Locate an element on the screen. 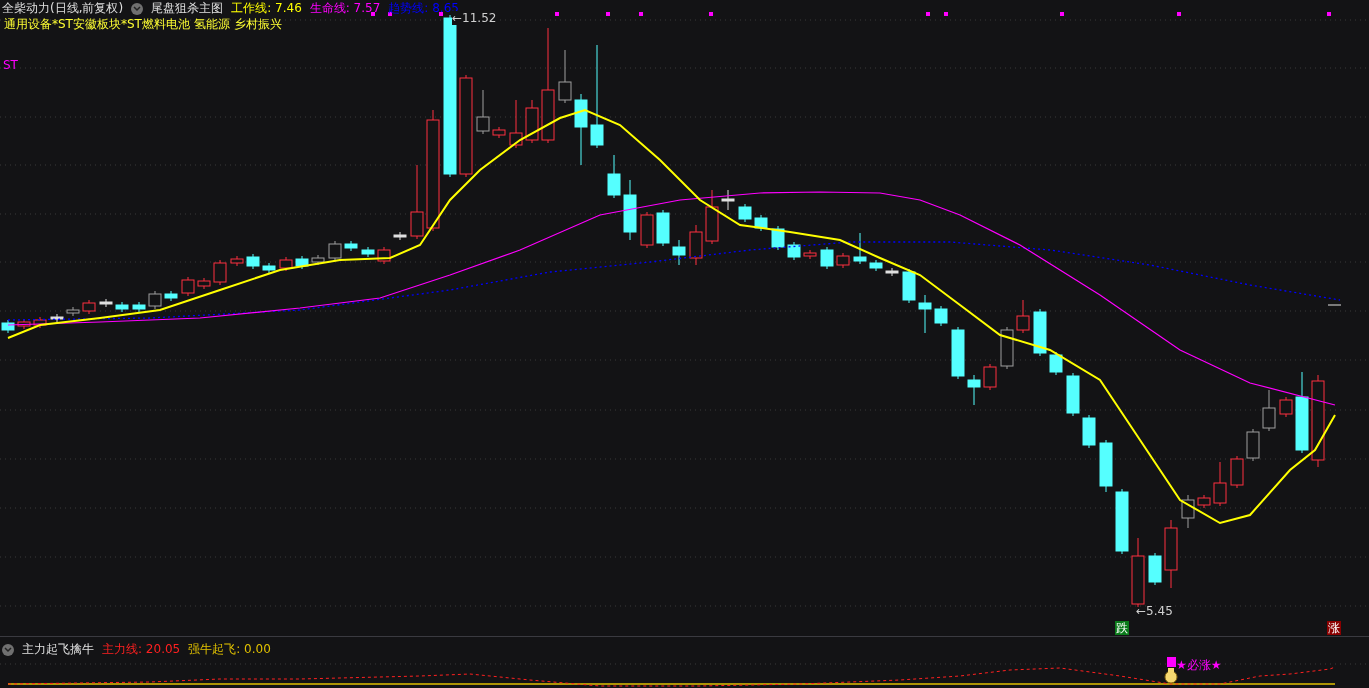  indicator-name: 主力起飞擒牛 is located at coordinates (58, 649).